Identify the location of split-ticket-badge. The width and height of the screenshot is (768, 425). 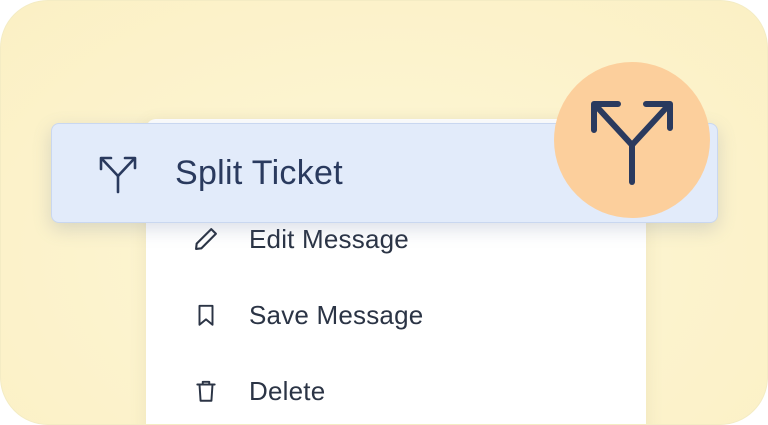
(632, 140).